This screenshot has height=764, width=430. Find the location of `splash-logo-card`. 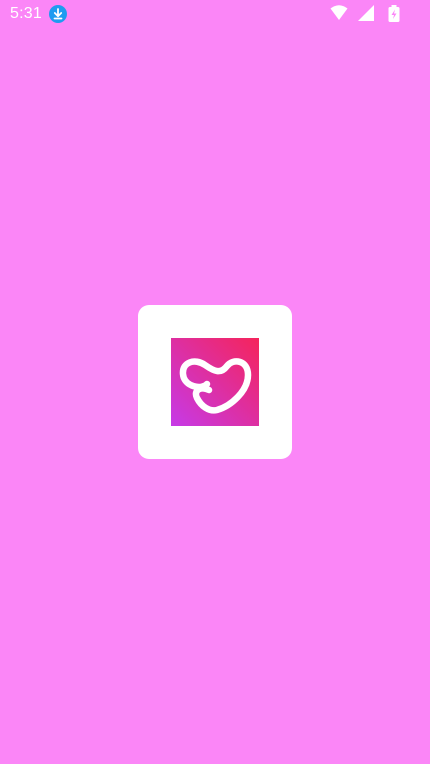

splash-logo-card is located at coordinates (215, 382).